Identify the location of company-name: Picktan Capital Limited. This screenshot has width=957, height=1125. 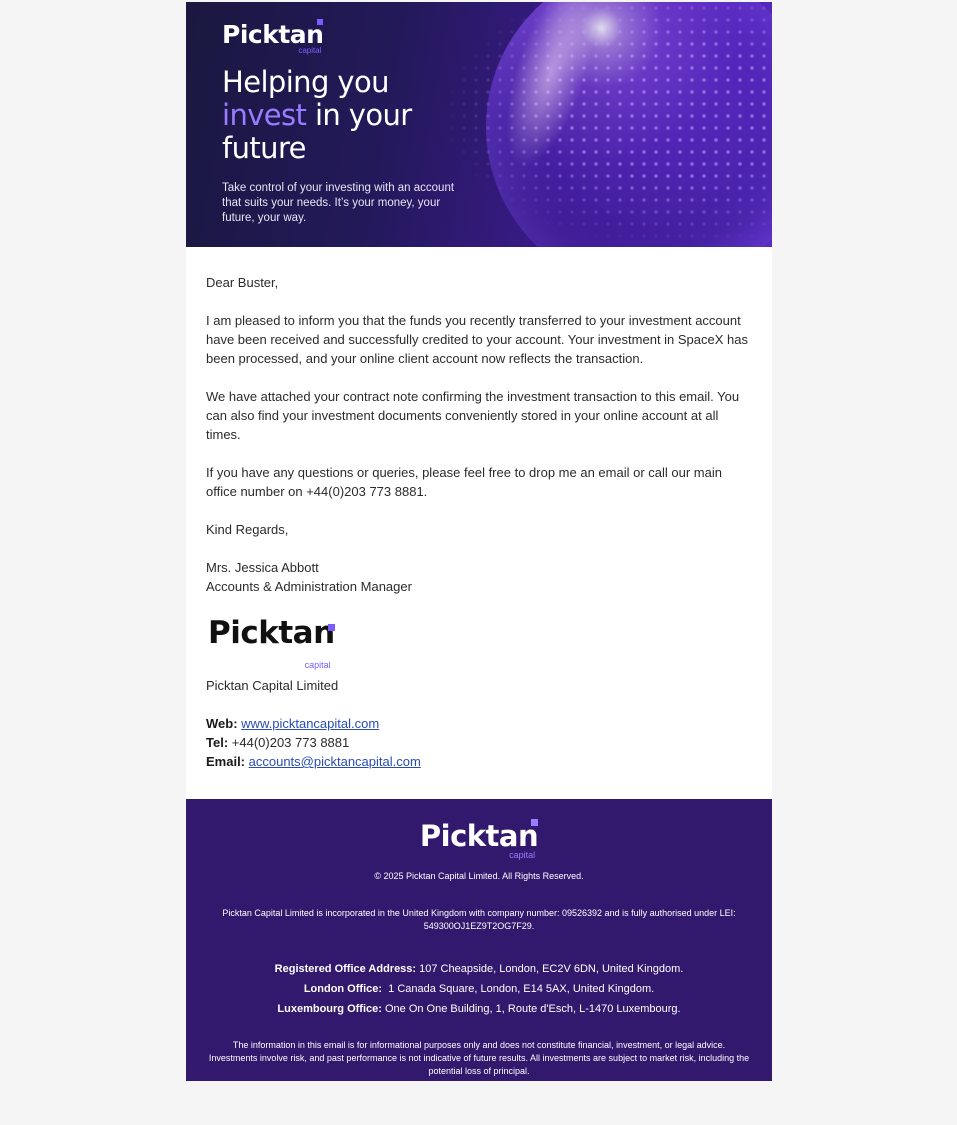
(272, 685).